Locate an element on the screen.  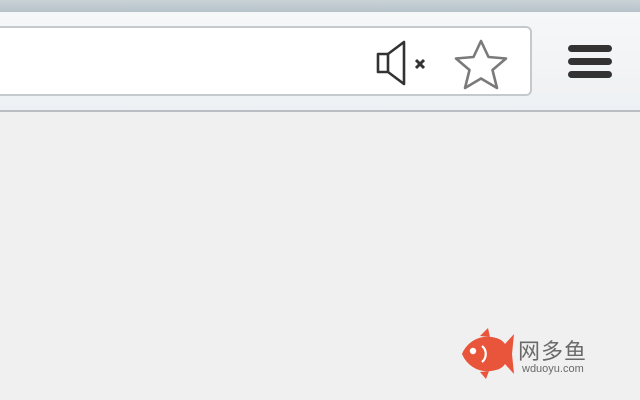
watermark-url: wduoyu.com is located at coordinates (553, 369).